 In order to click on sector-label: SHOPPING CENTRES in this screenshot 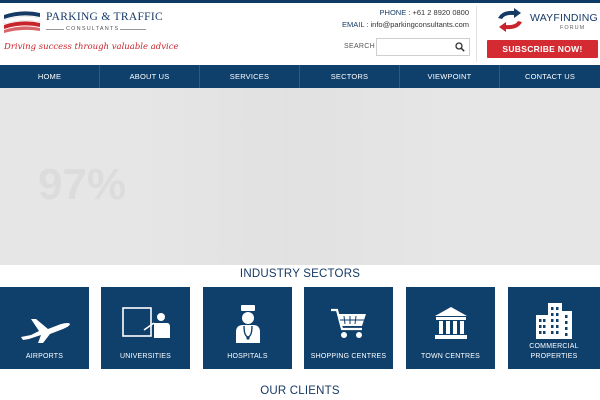, I will do `click(348, 356)`.